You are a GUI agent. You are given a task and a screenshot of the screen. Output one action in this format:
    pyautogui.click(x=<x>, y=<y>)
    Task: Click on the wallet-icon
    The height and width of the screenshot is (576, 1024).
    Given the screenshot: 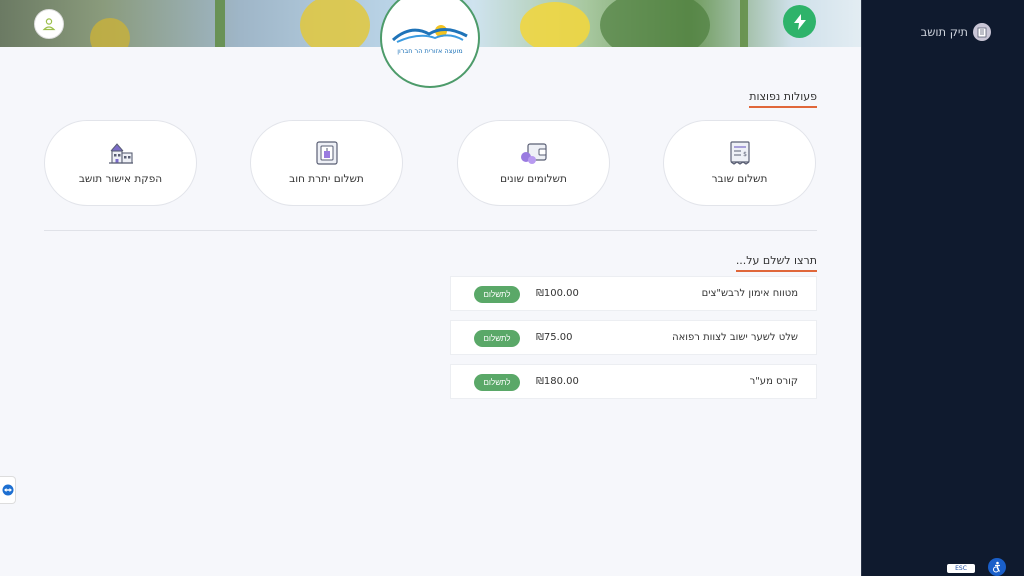 What is the action you would take?
    pyautogui.click(x=533, y=153)
    